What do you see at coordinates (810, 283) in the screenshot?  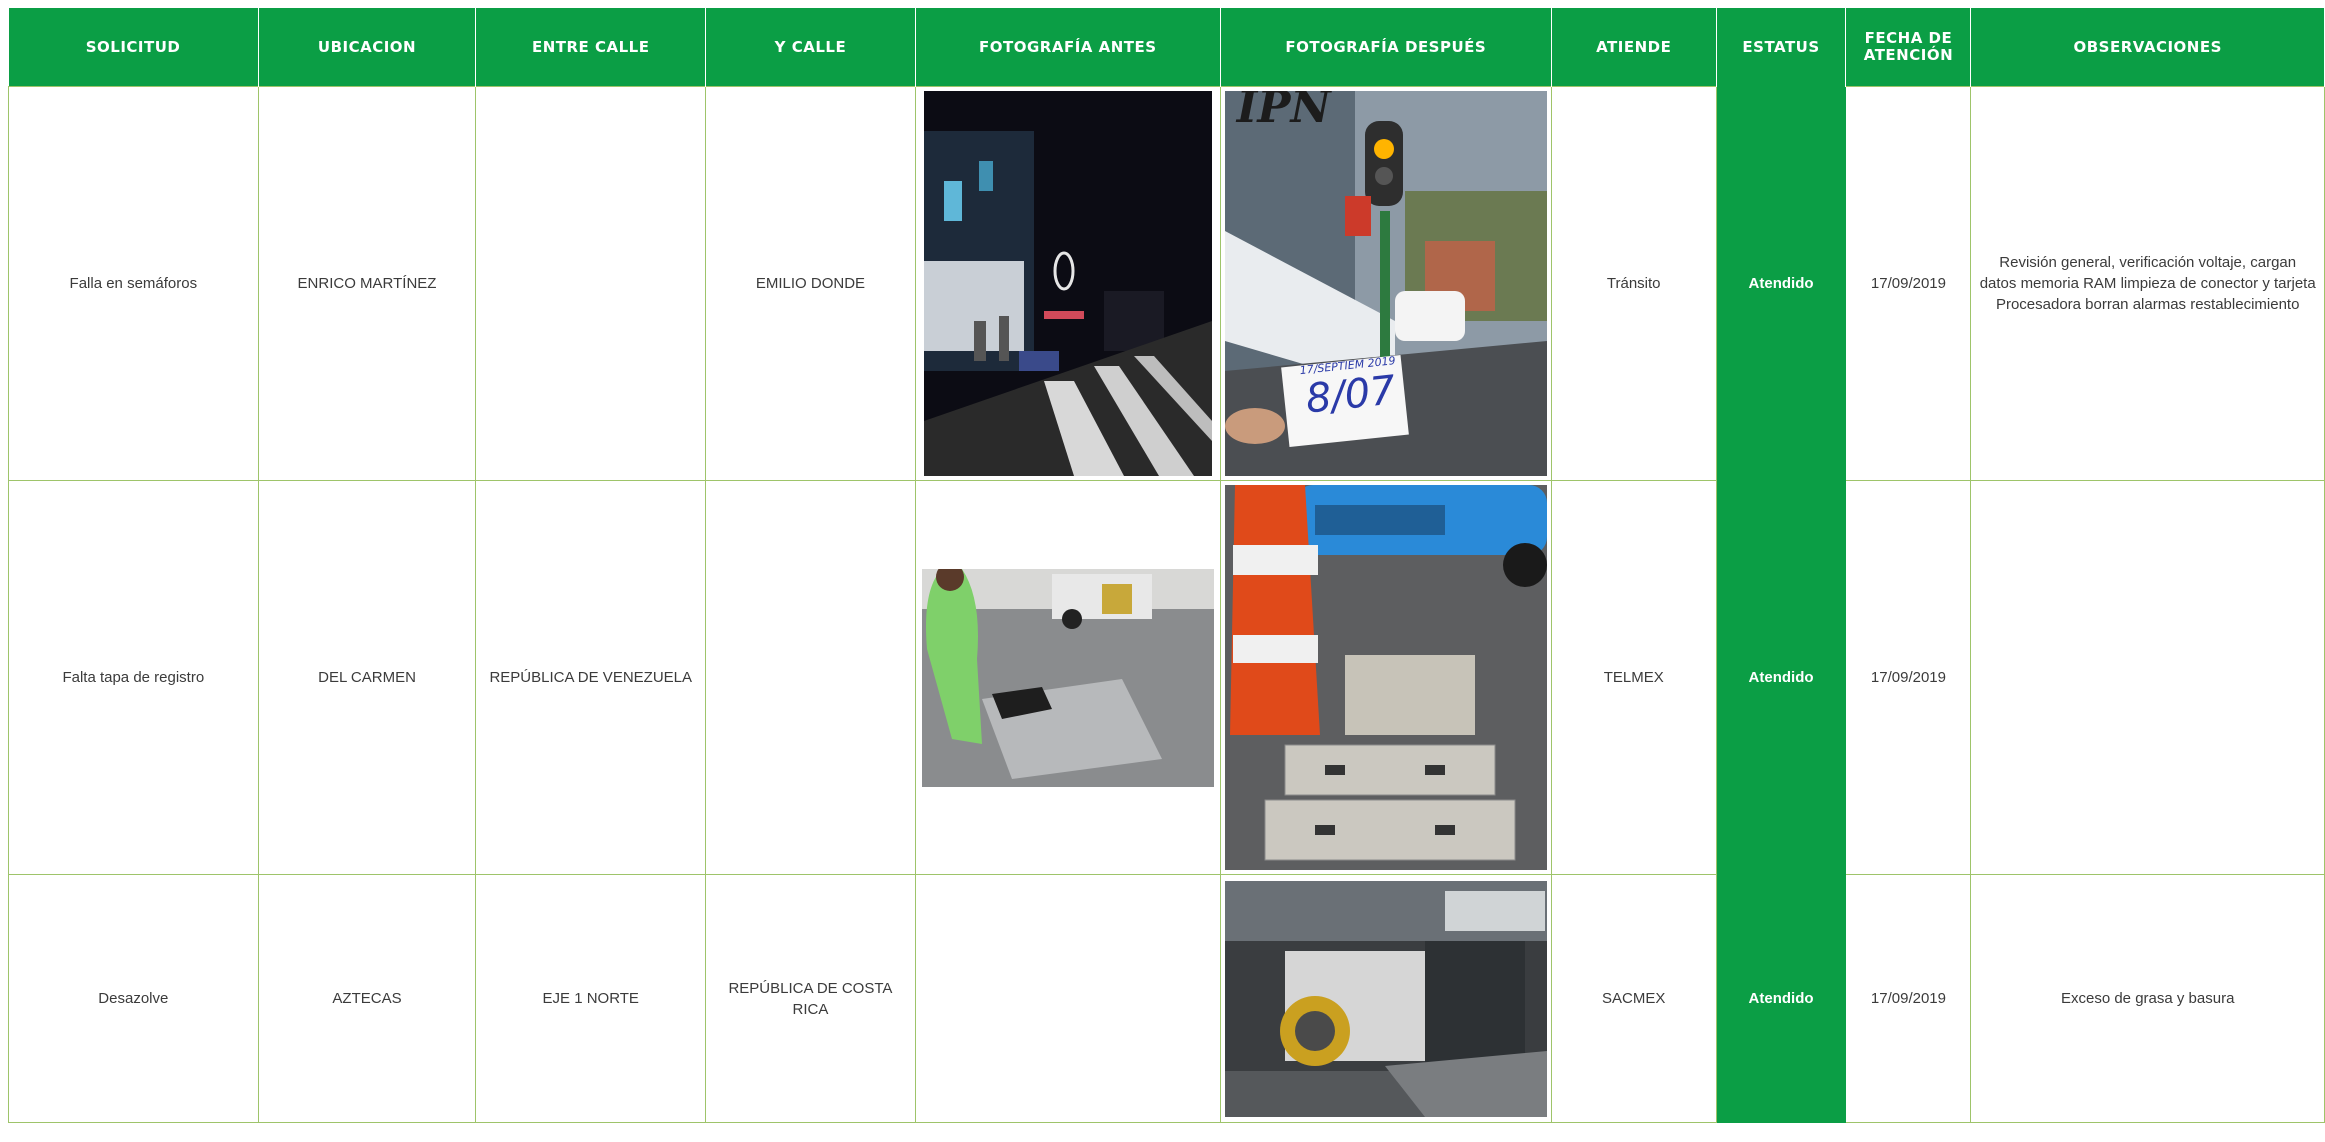 I see `cell-y-calle: EMILIO DONDE` at bounding box center [810, 283].